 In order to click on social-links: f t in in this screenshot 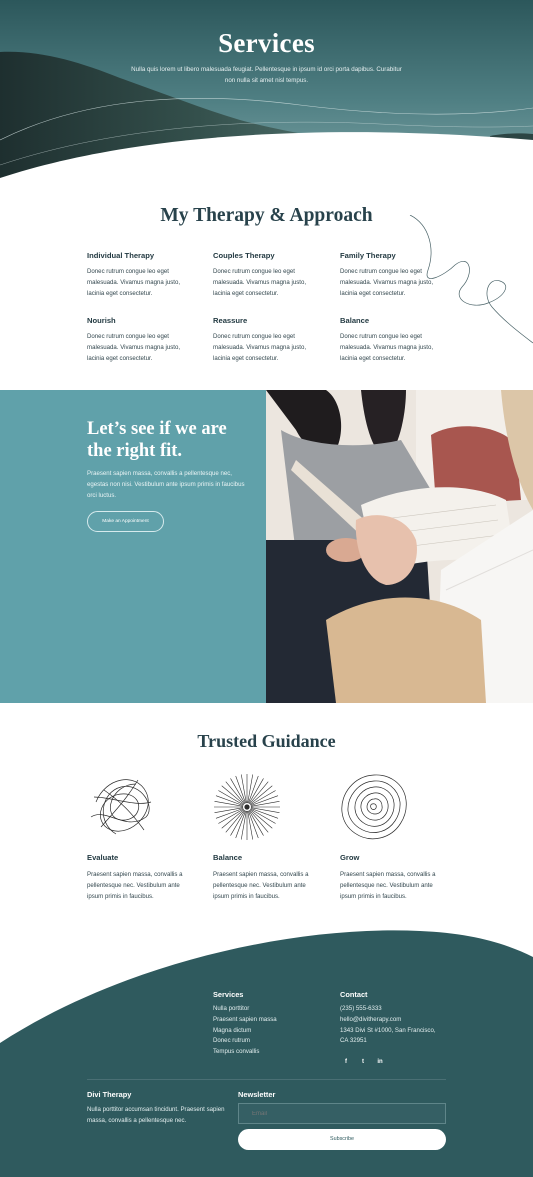, I will do `click(363, 1062)`.